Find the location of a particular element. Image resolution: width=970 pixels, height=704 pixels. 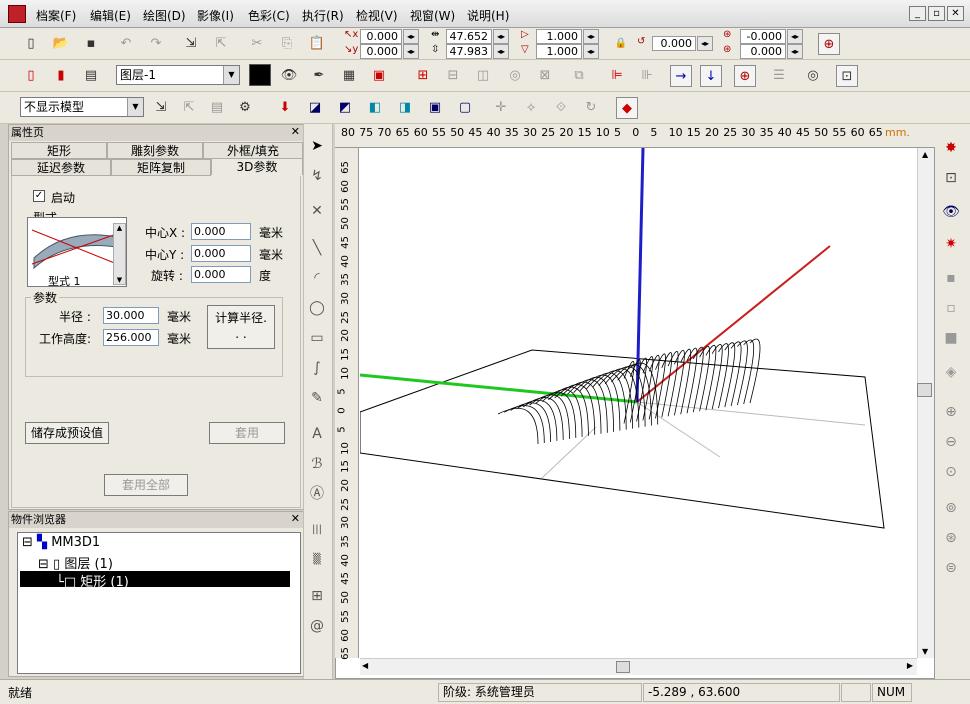

layers-icon: ▤ is located at coordinates (91, 76).